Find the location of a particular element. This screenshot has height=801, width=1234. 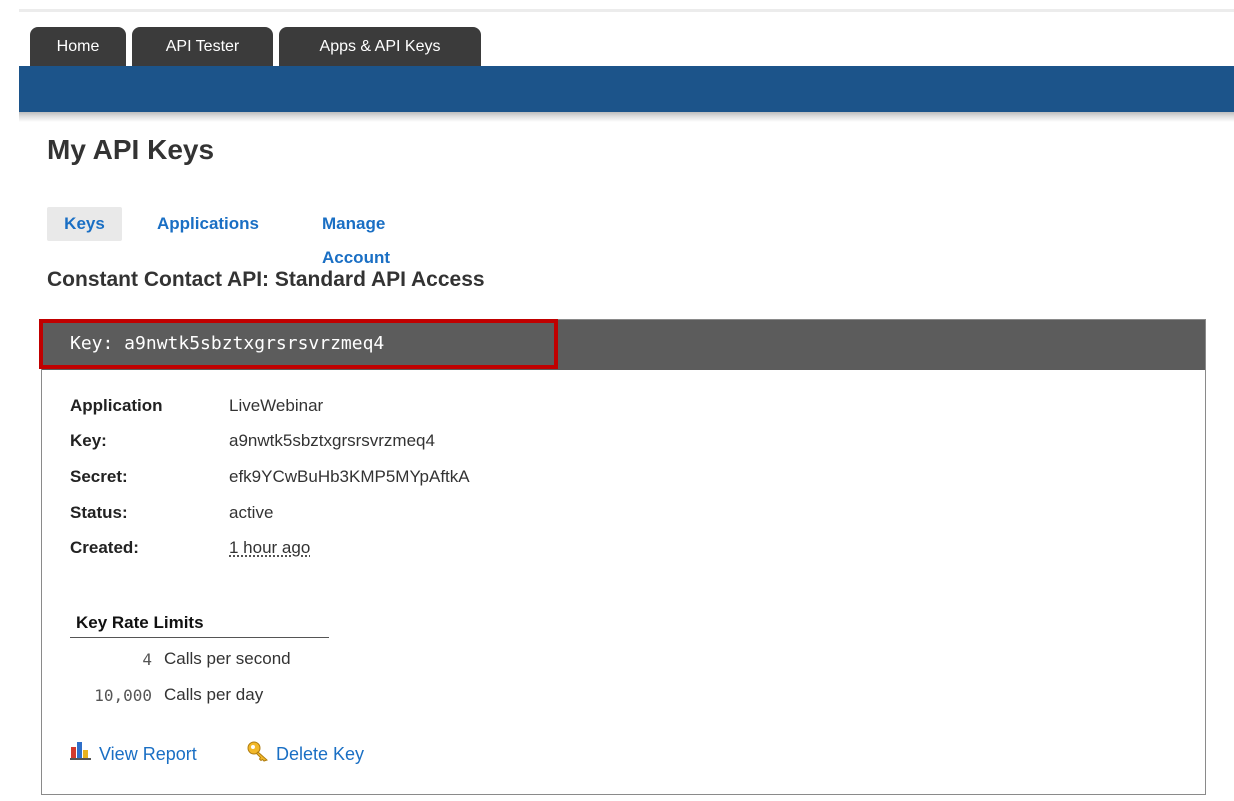

tab-api-tester: API Tester is located at coordinates (202, 47).